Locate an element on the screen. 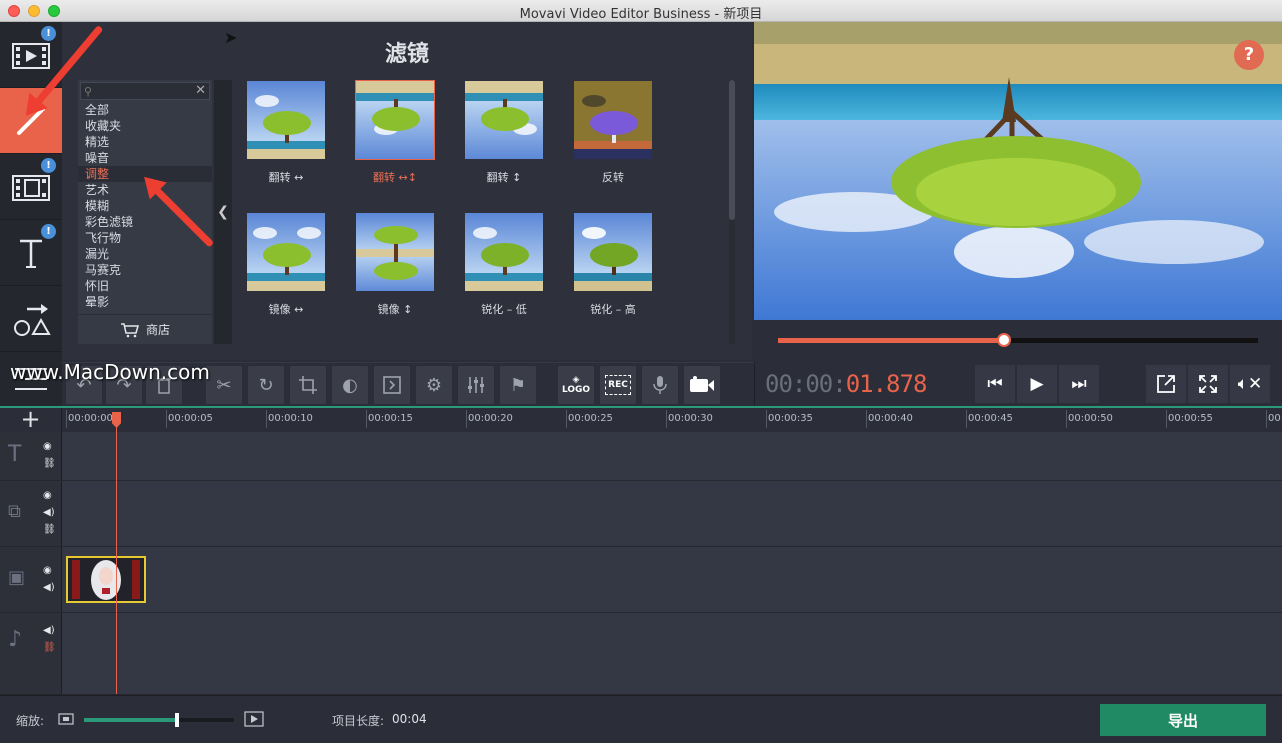 The height and width of the screenshot is (743, 1282). category-item: 漏光 is located at coordinates (145, 254).